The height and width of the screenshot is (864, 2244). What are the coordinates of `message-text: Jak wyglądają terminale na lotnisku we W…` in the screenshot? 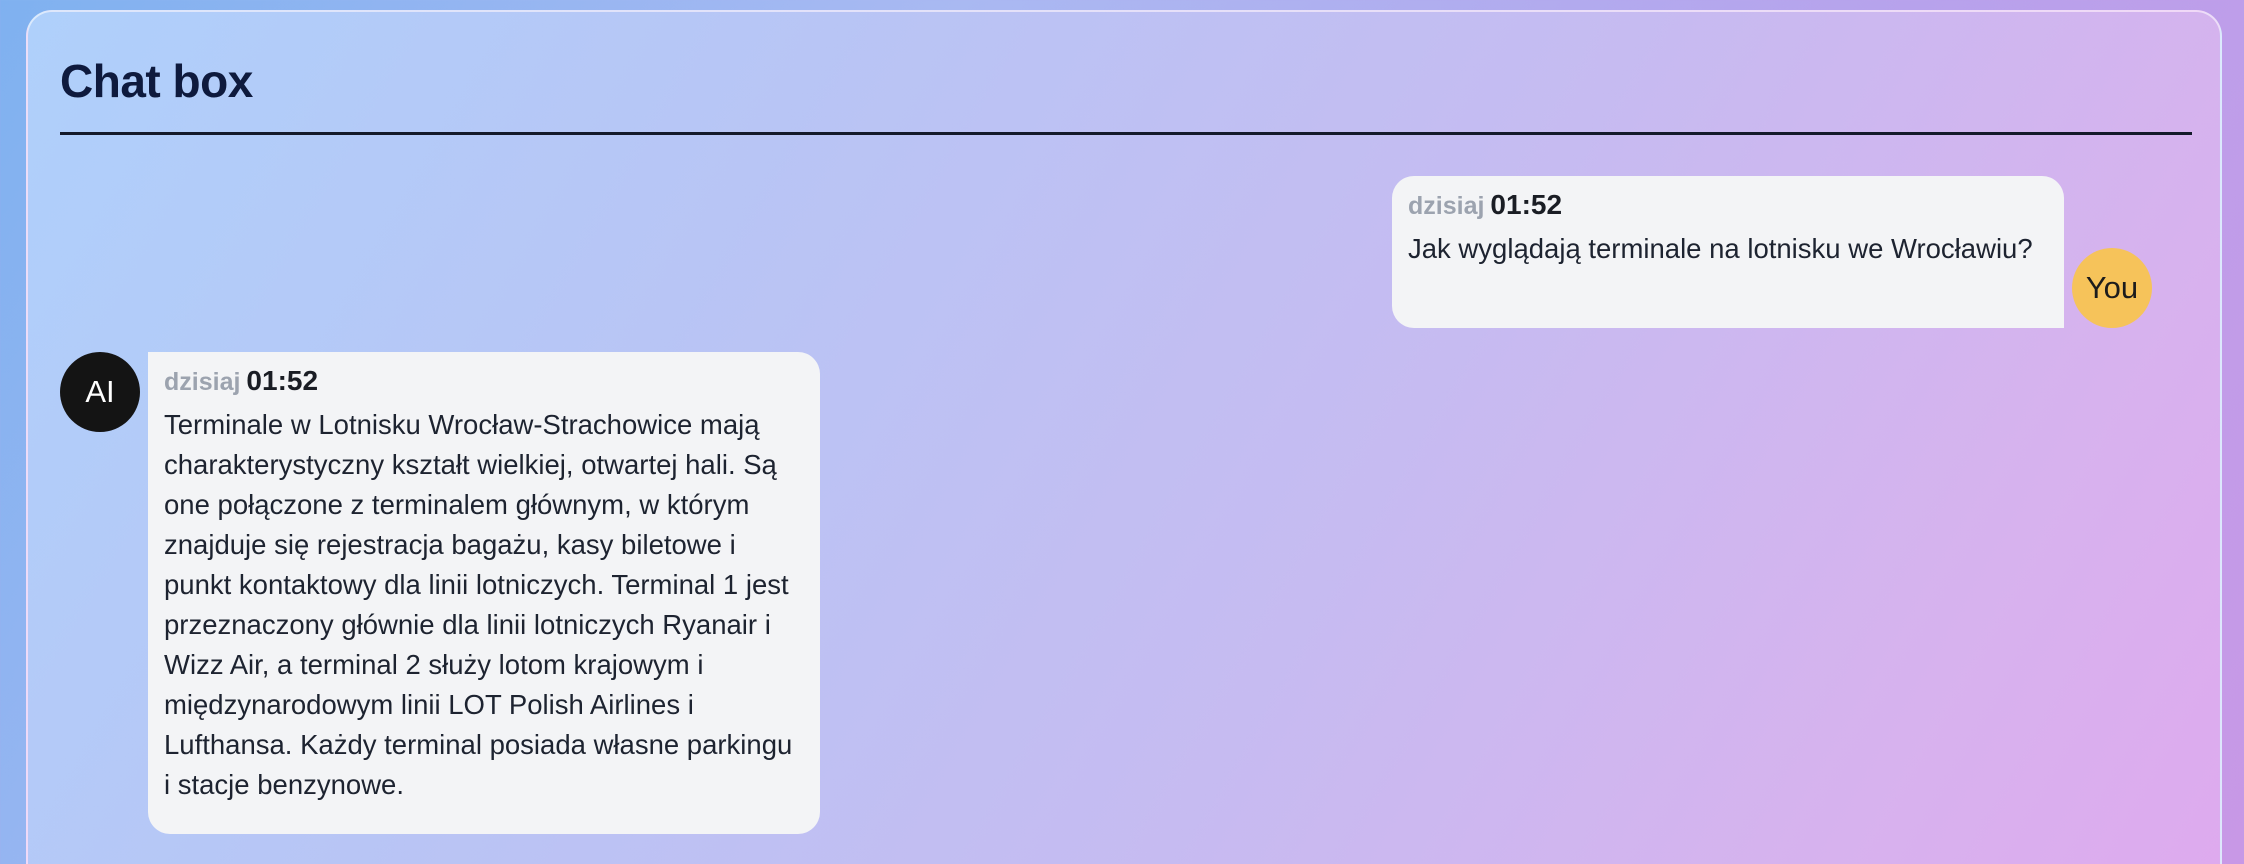 It's located at (1720, 248).